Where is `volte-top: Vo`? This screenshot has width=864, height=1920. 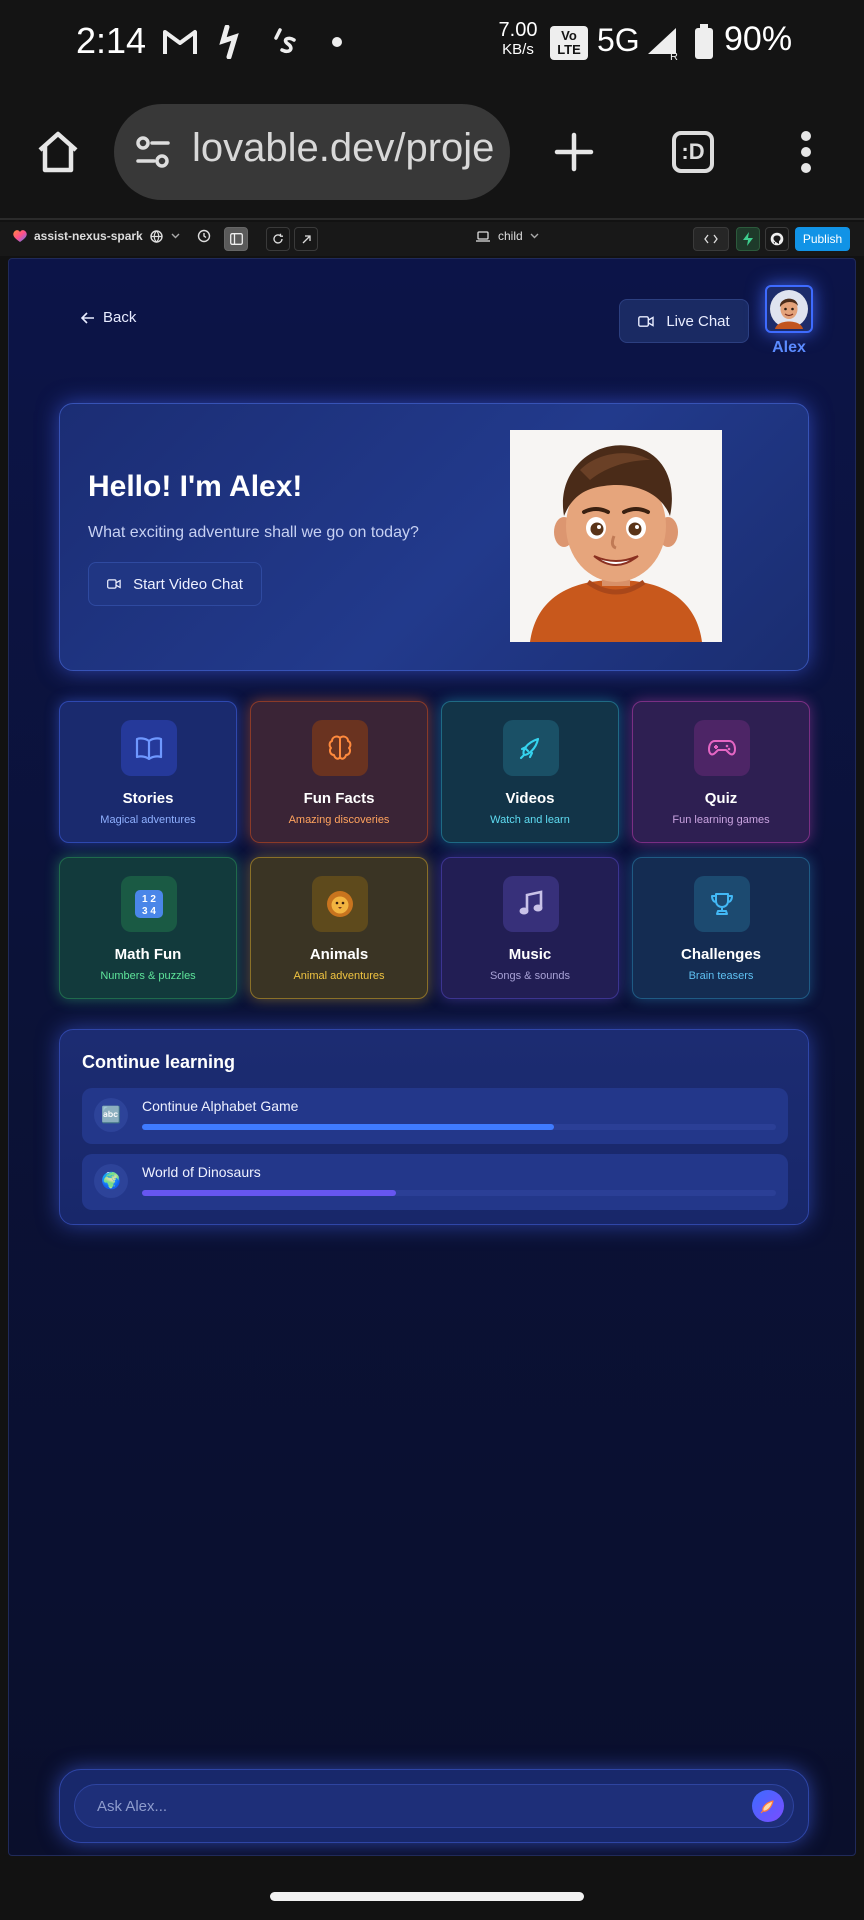 volte-top: Vo is located at coordinates (569, 35).